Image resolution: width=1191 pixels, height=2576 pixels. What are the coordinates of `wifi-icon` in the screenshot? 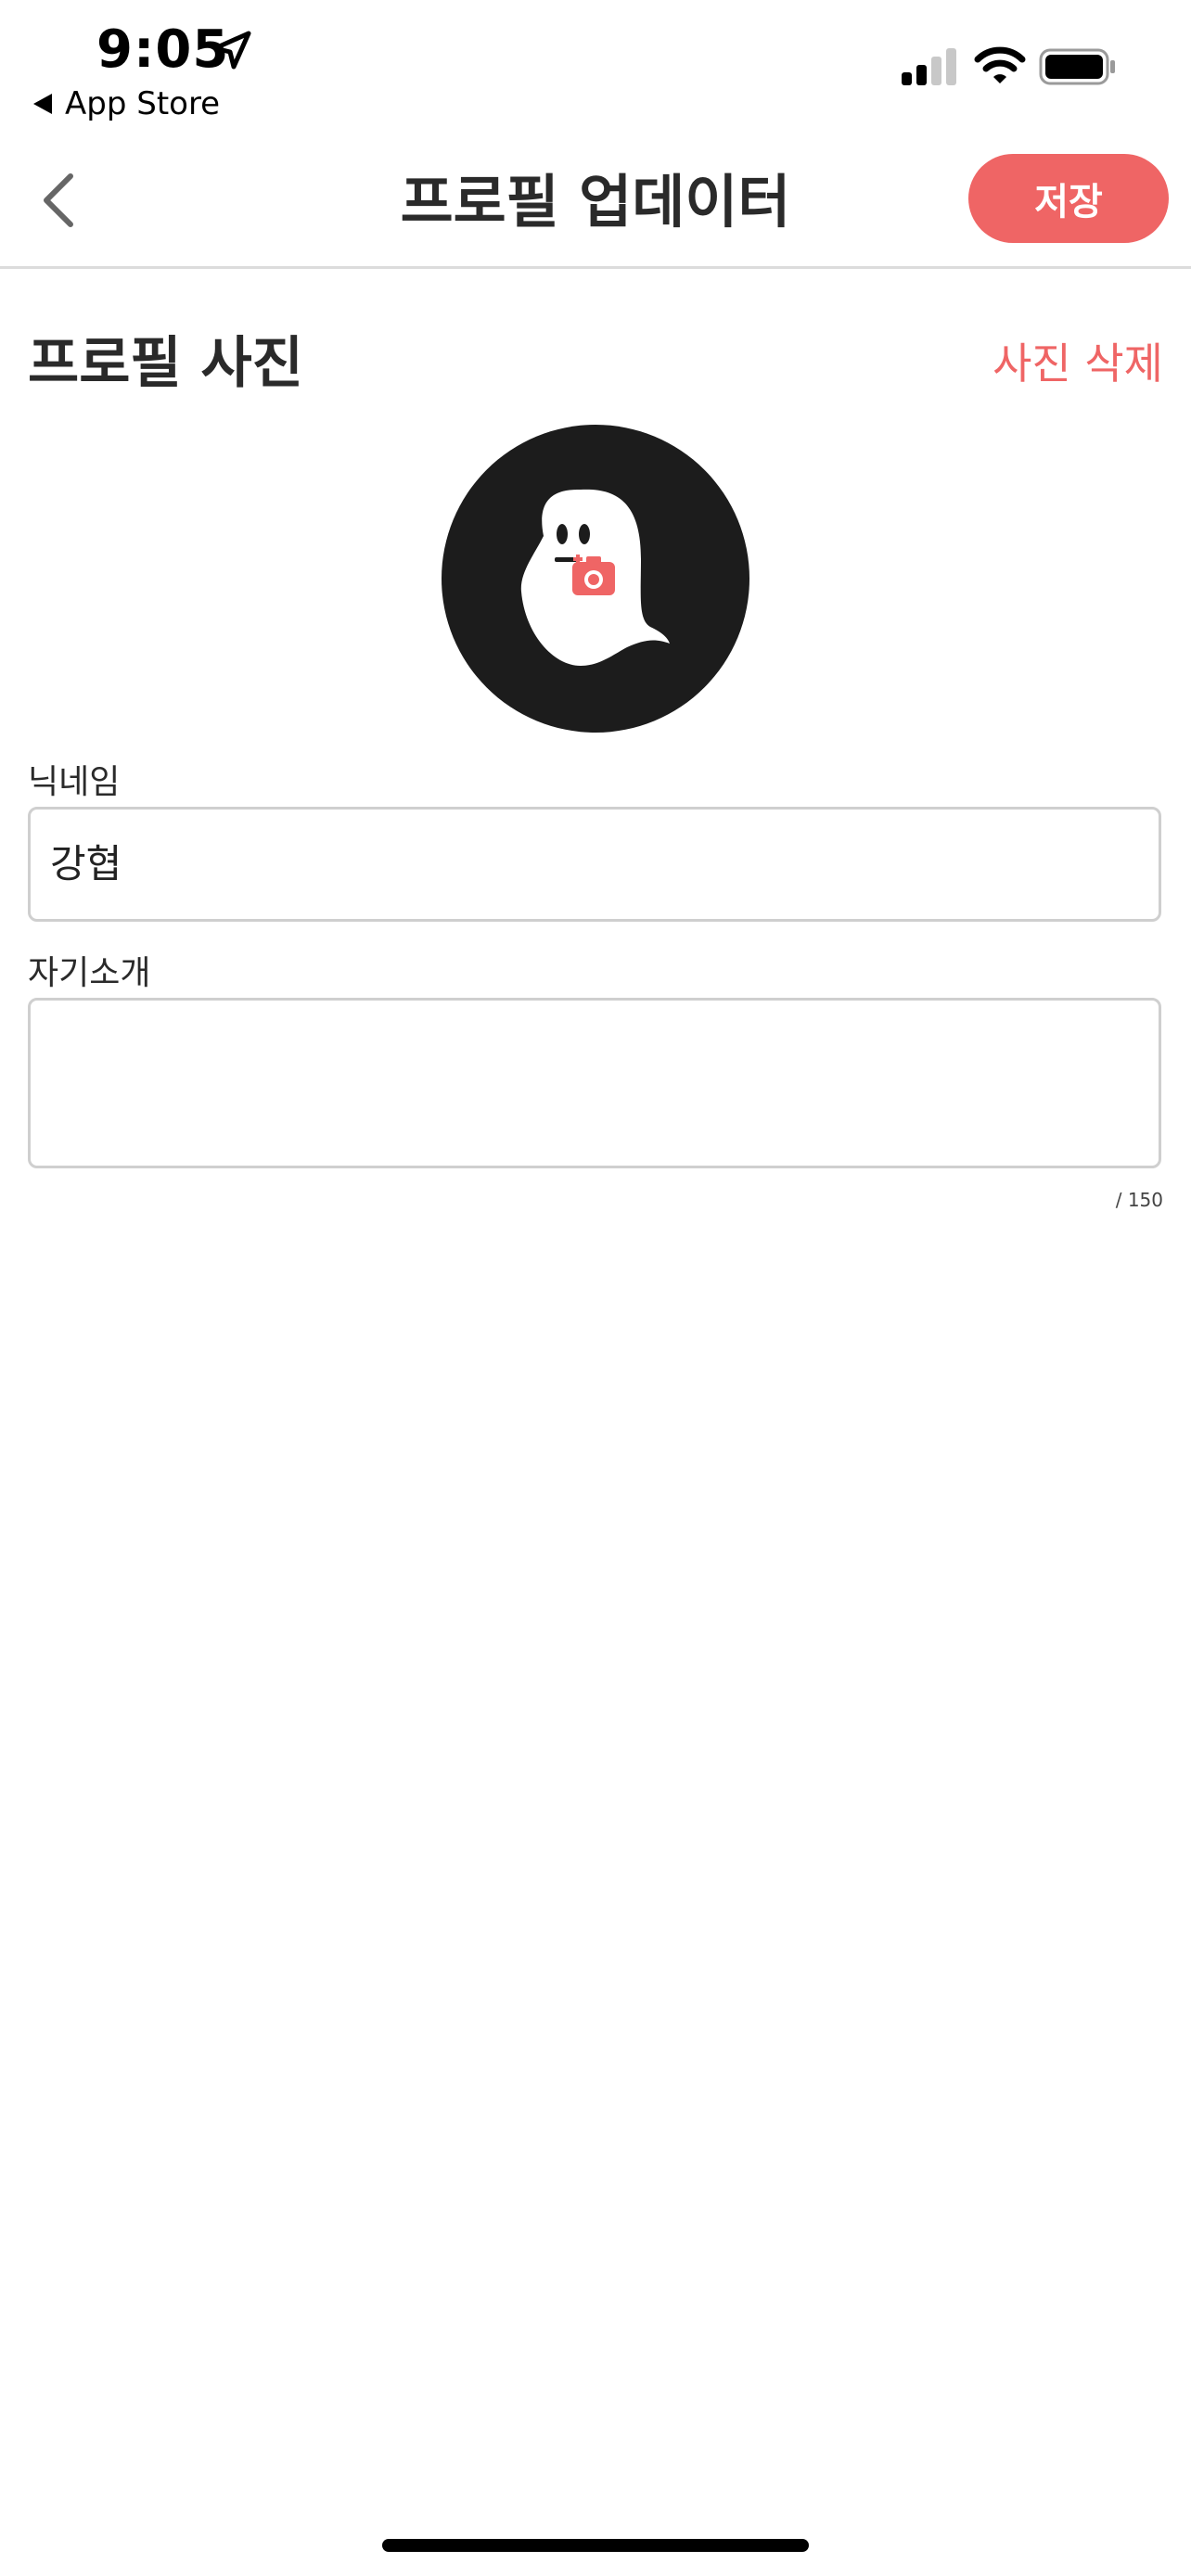 It's located at (1000, 64).